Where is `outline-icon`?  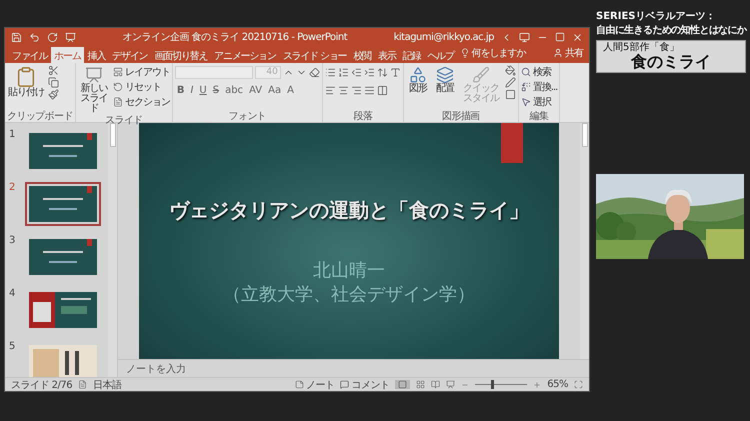 outline-icon is located at coordinates (510, 82).